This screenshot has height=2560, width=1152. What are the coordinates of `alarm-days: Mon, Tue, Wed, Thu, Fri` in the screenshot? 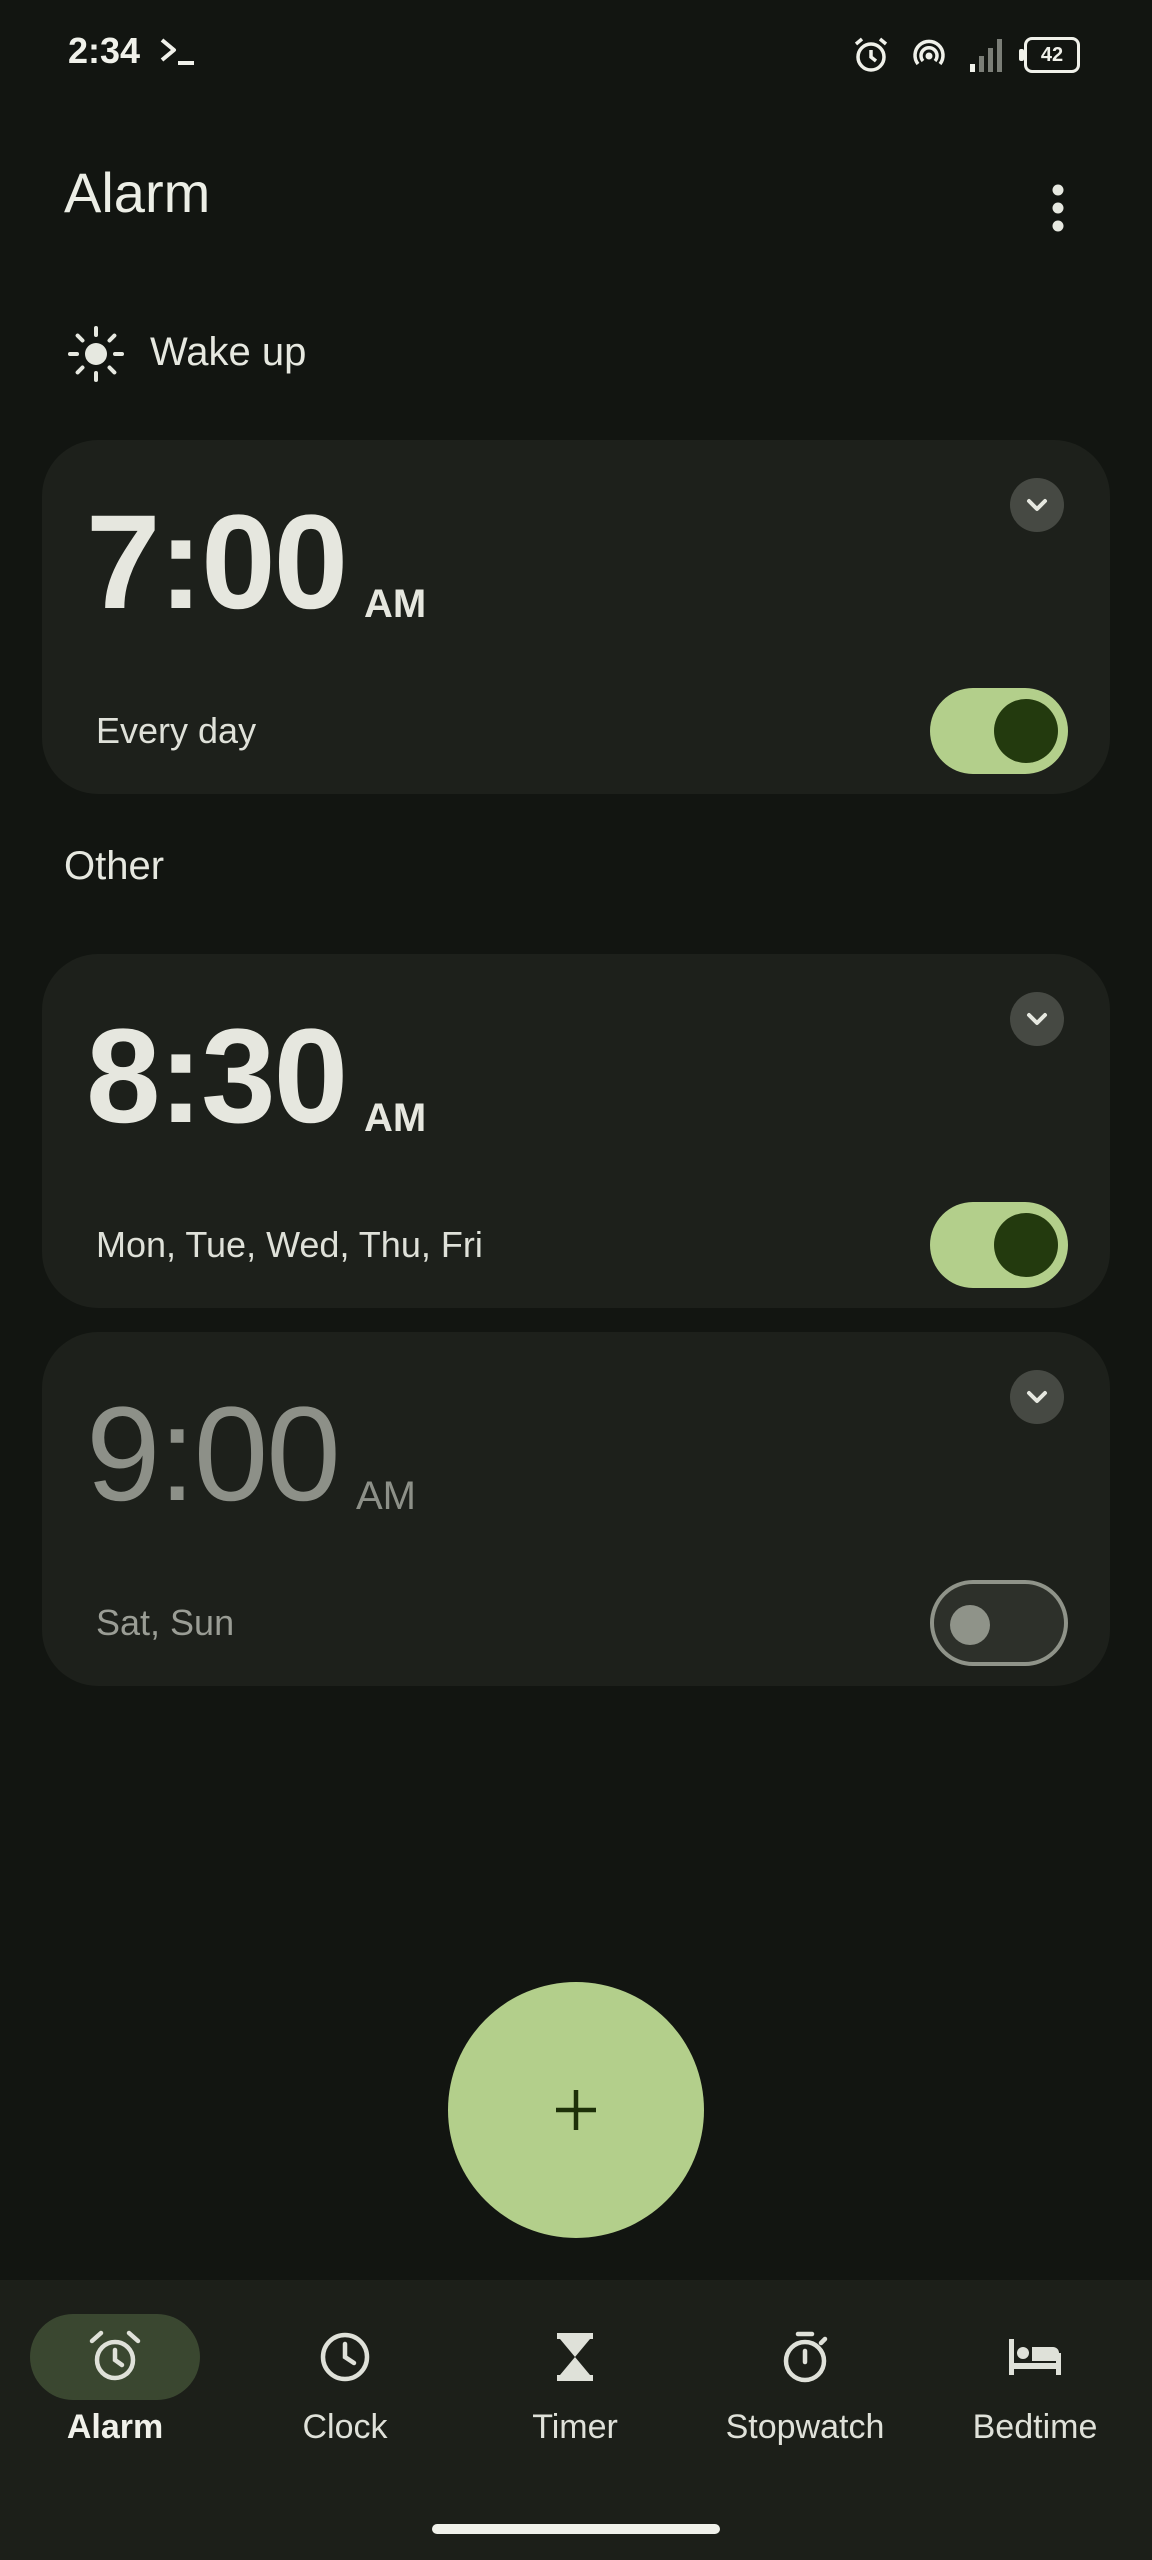 It's located at (289, 1244).